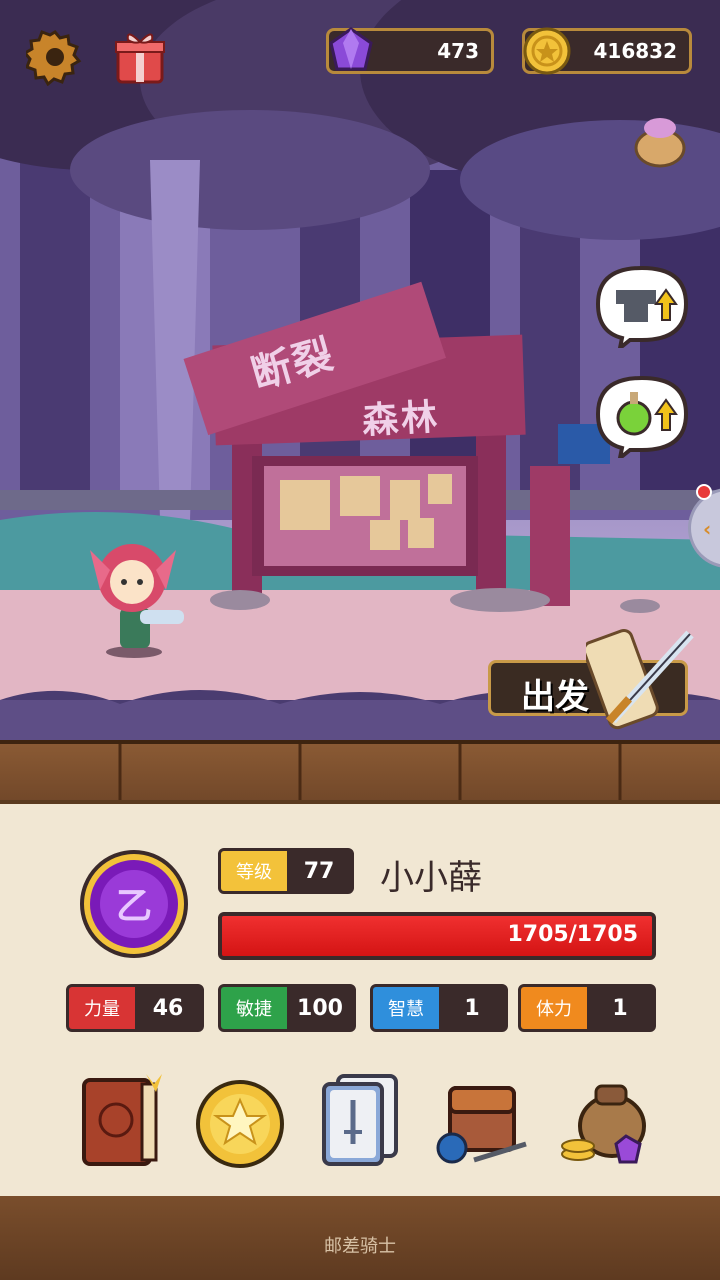  What do you see at coordinates (458, 51) in the screenshot?
I see `gem-amount: 473` at bounding box center [458, 51].